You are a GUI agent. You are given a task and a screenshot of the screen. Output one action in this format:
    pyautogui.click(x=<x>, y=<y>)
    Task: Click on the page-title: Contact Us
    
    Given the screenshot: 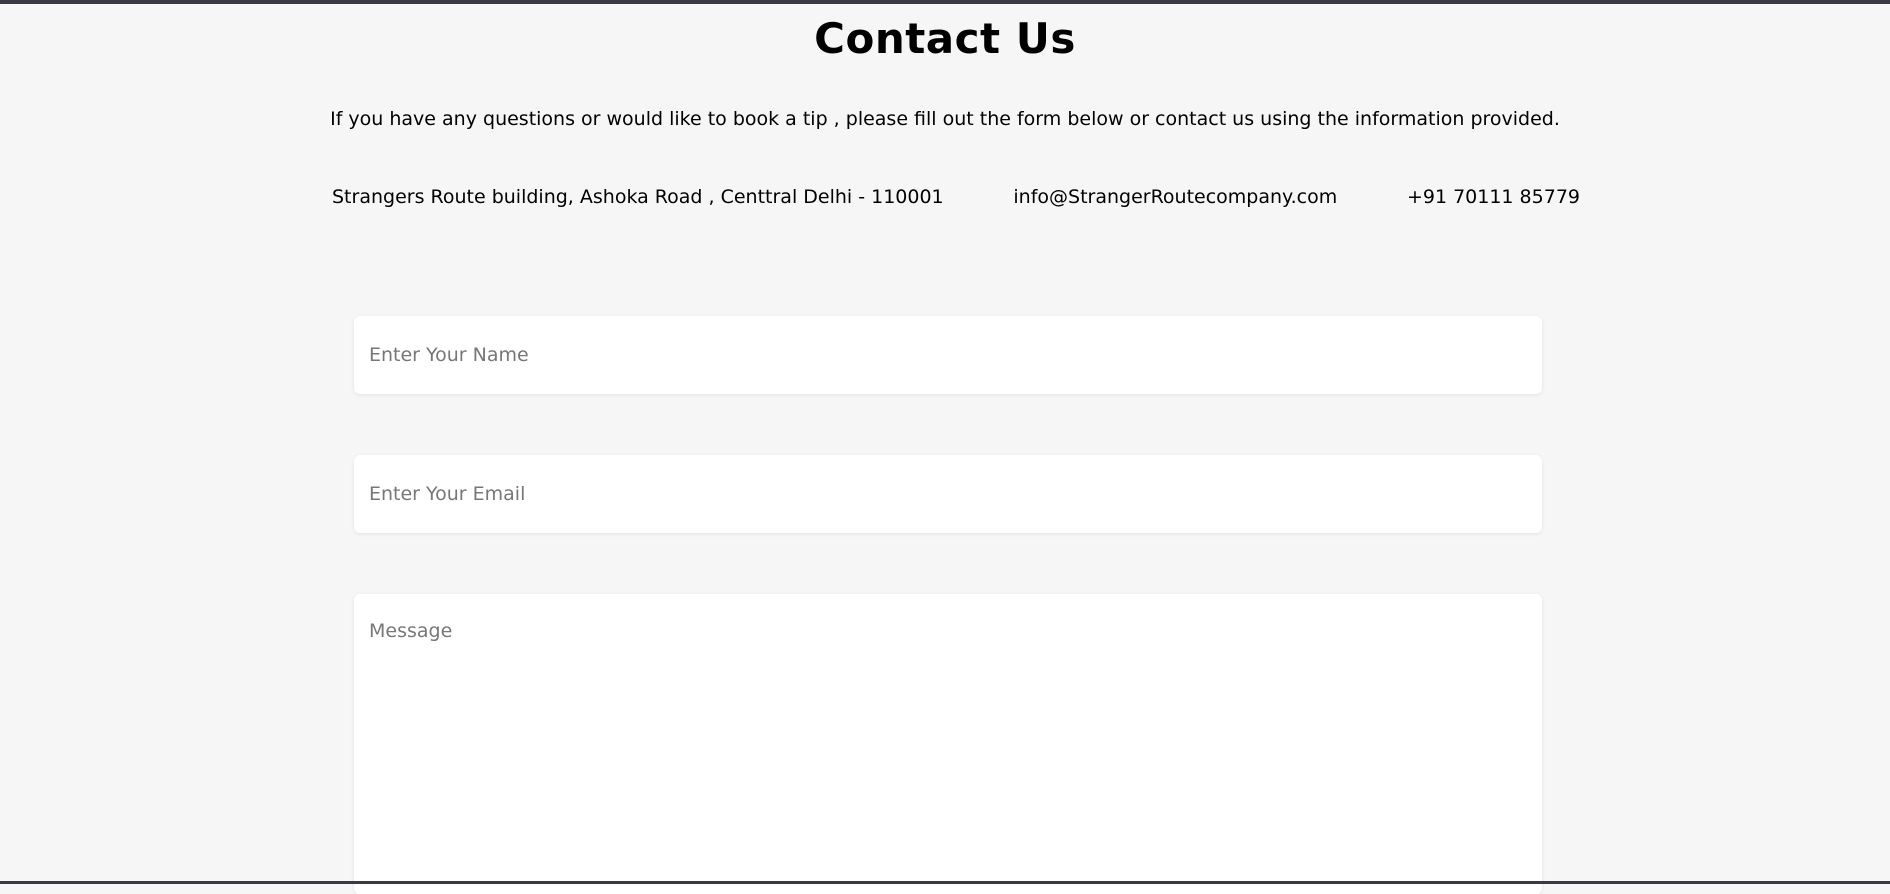 What is the action you would take?
    pyautogui.click(x=945, y=38)
    